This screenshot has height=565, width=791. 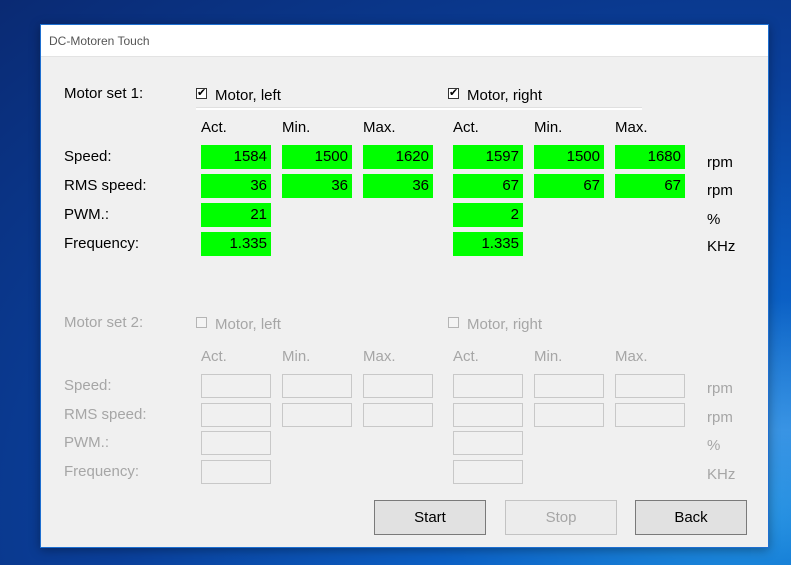 What do you see at coordinates (236, 386) in the screenshot?
I see `set2-speed-left-act` at bounding box center [236, 386].